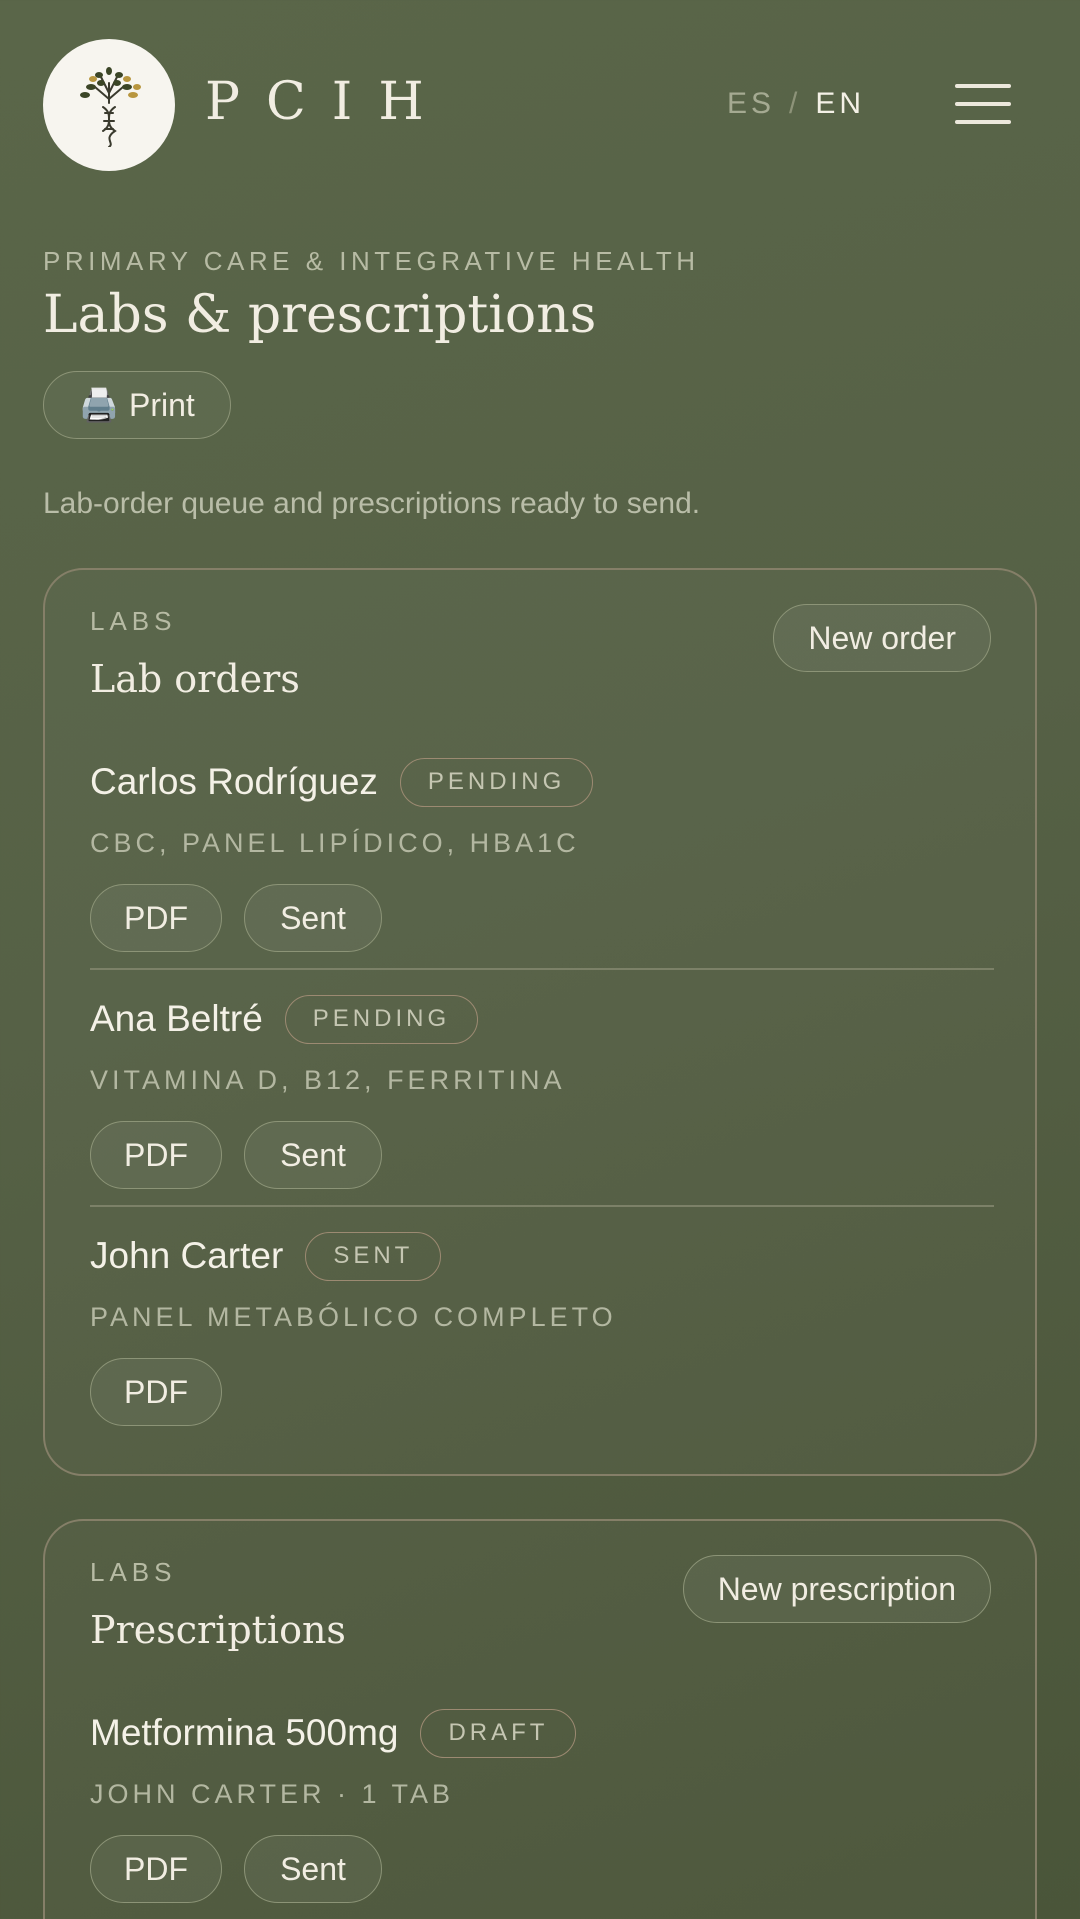 This screenshot has height=1919, width=1080. What do you see at coordinates (371, 261) in the screenshot?
I see `page-eyebrow: PRIMARY CARE & INTEGRATIVE HEALTH` at bounding box center [371, 261].